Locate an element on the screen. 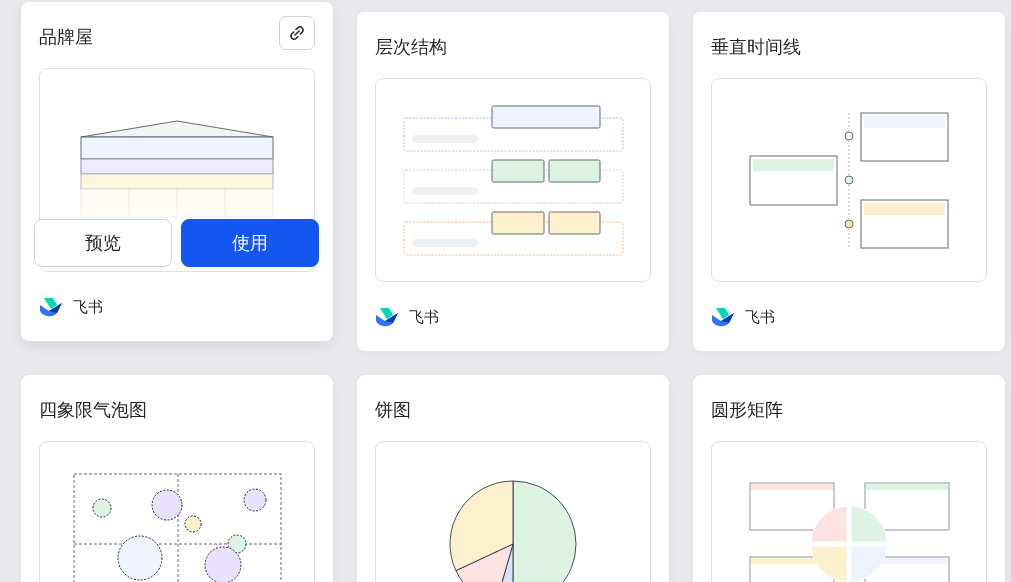 The image size is (1011, 582). card-title: 四象限气泡图 is located at coordinates (93, 410).